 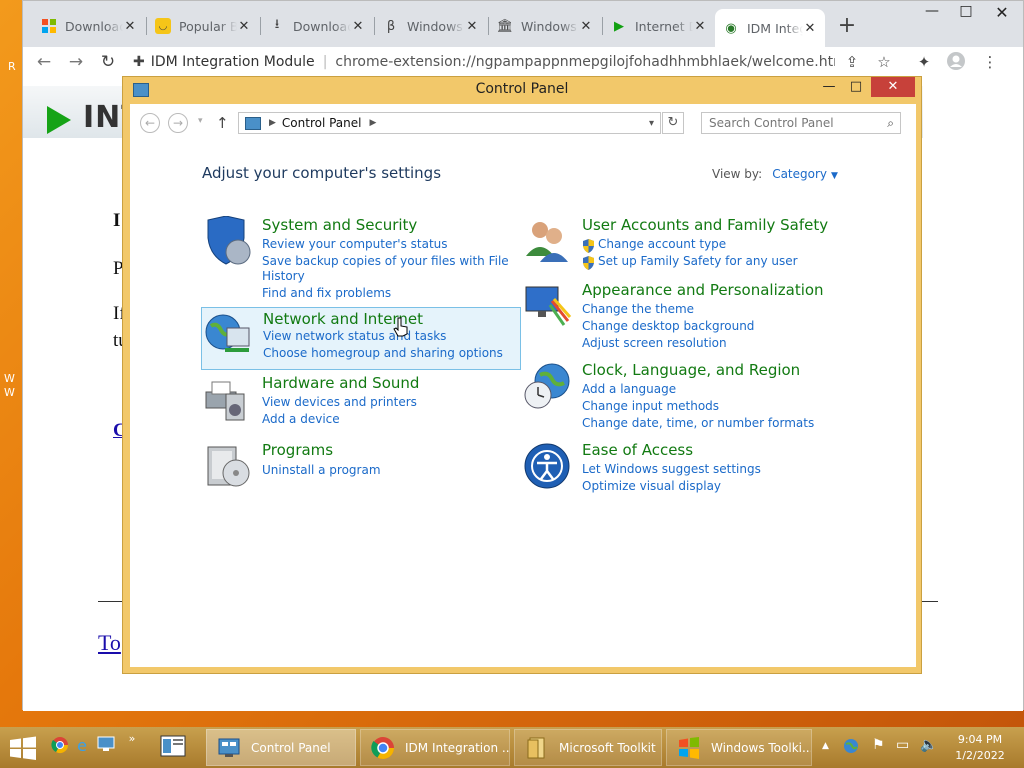 What do you see at coordinates (673, 123) in the screenshot?
I see `refresh-button: ↻` at bounding box center [673, 123].